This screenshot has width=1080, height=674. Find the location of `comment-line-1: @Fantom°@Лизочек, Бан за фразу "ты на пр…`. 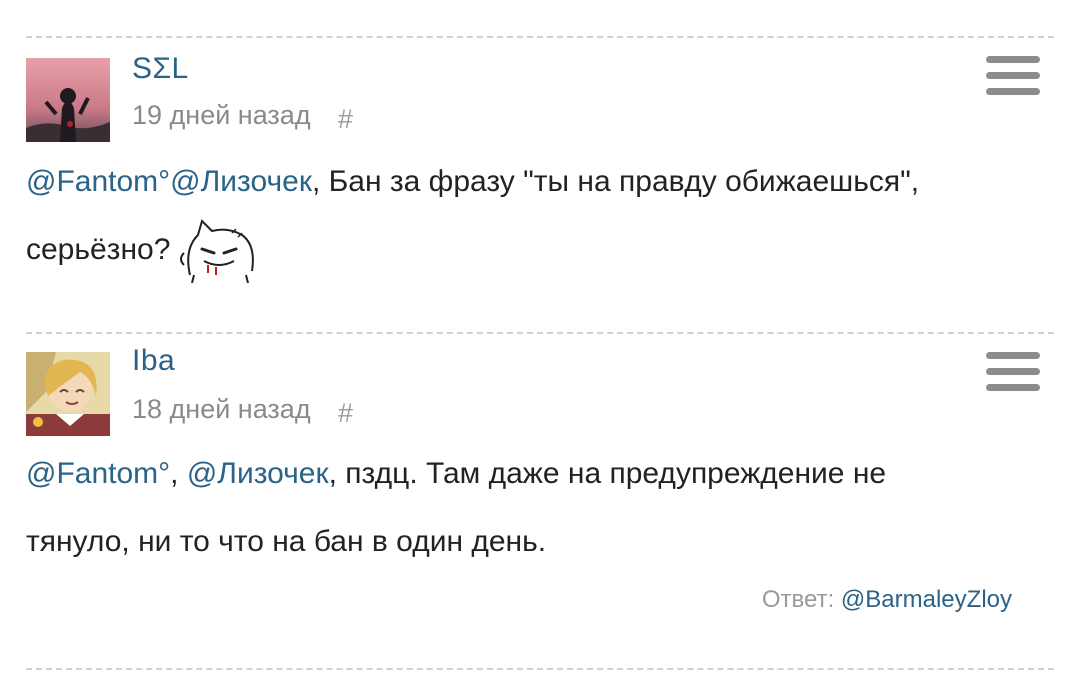

comment-line-1: @Fantom°@Лизочек, Бан за фразу "ты на пр… is located at coordinates (536, 182).